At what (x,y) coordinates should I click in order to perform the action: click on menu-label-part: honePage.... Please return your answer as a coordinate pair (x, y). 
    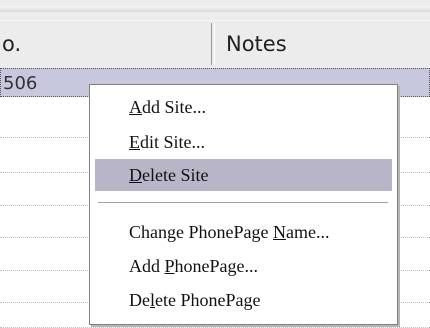
    Looking at the image, I should click on (216, 266).